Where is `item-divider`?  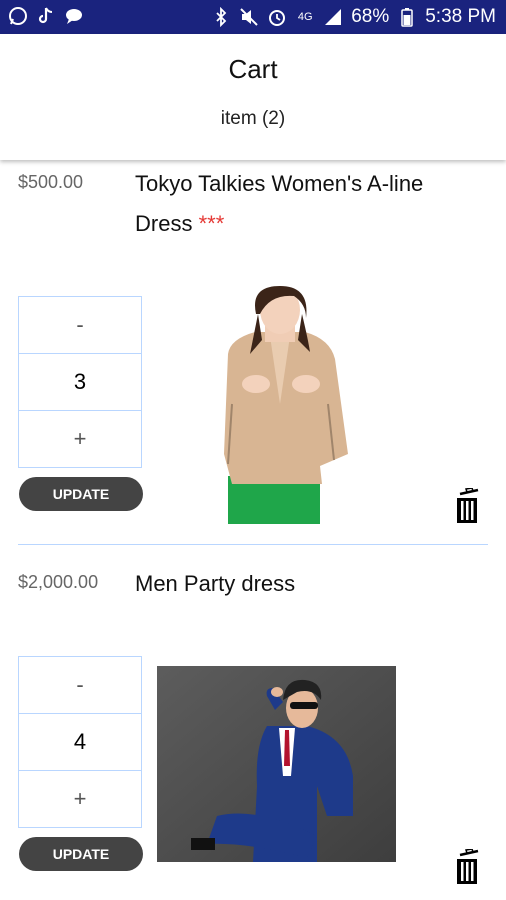
item-divider is located at coordinates (253, 544).